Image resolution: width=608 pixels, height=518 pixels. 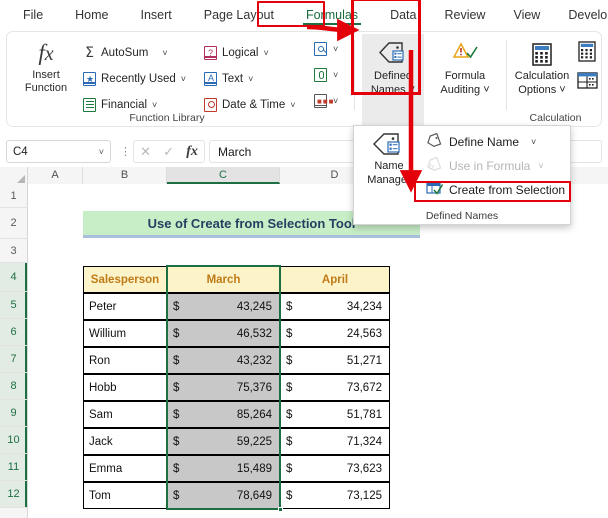 I want to click on calculate-sheet-button, so click(x=588, y=83).